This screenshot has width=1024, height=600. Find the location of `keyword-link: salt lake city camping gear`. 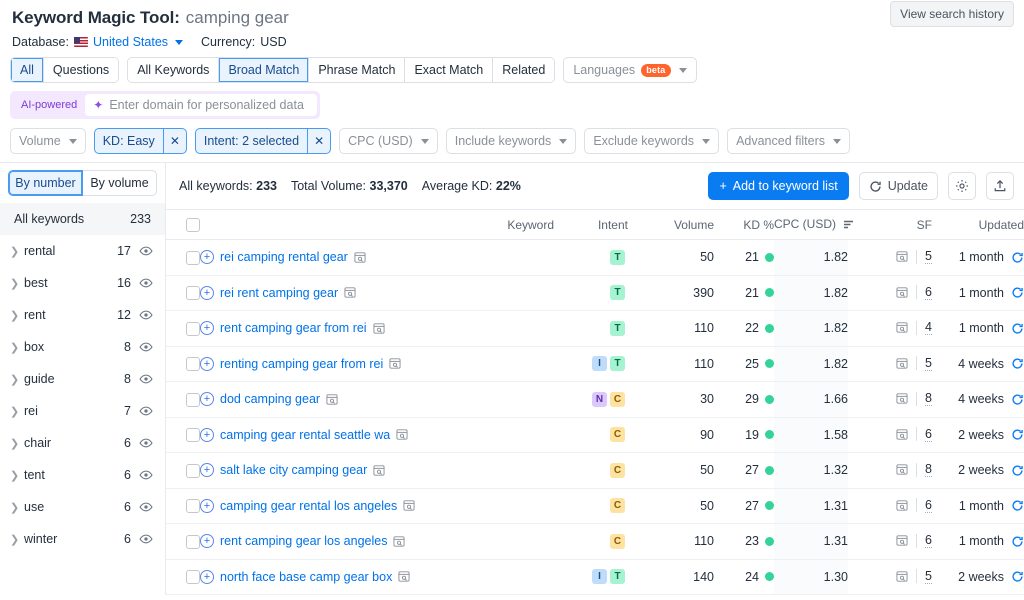

keyword-link: salt lake city camping gear is located at coordinates (293, 470).